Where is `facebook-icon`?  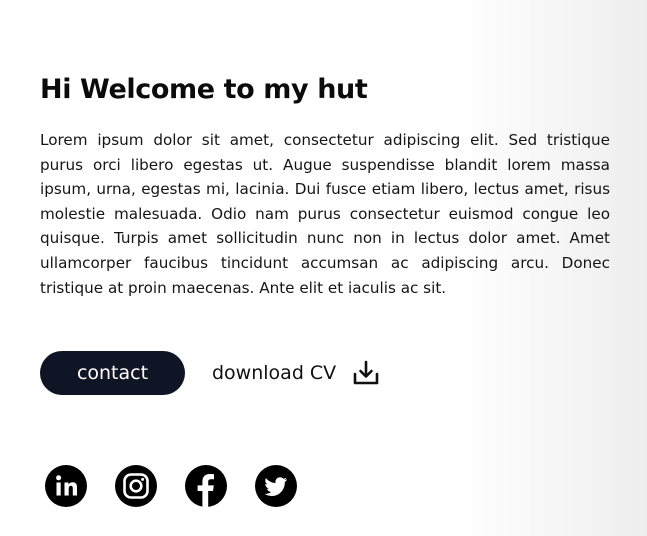 facebook-icon is located at coordinates (206, 486).